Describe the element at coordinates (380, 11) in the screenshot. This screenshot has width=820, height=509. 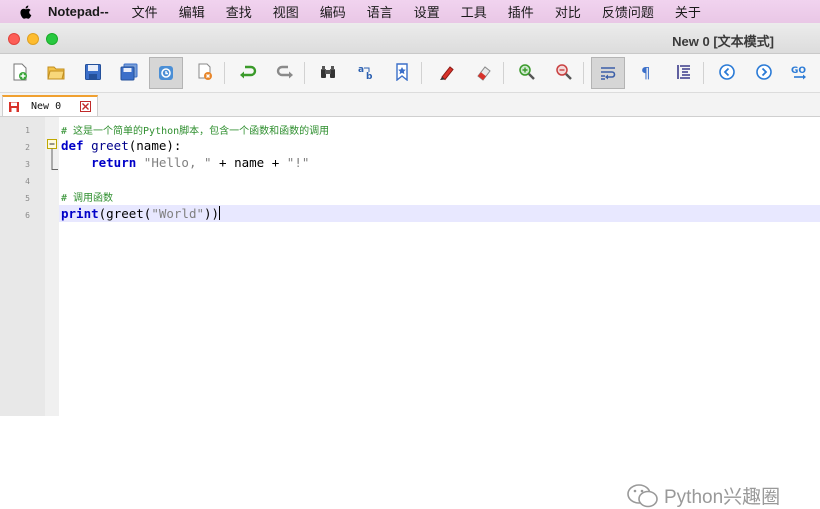
I see `menu-language: 语言` at that location.